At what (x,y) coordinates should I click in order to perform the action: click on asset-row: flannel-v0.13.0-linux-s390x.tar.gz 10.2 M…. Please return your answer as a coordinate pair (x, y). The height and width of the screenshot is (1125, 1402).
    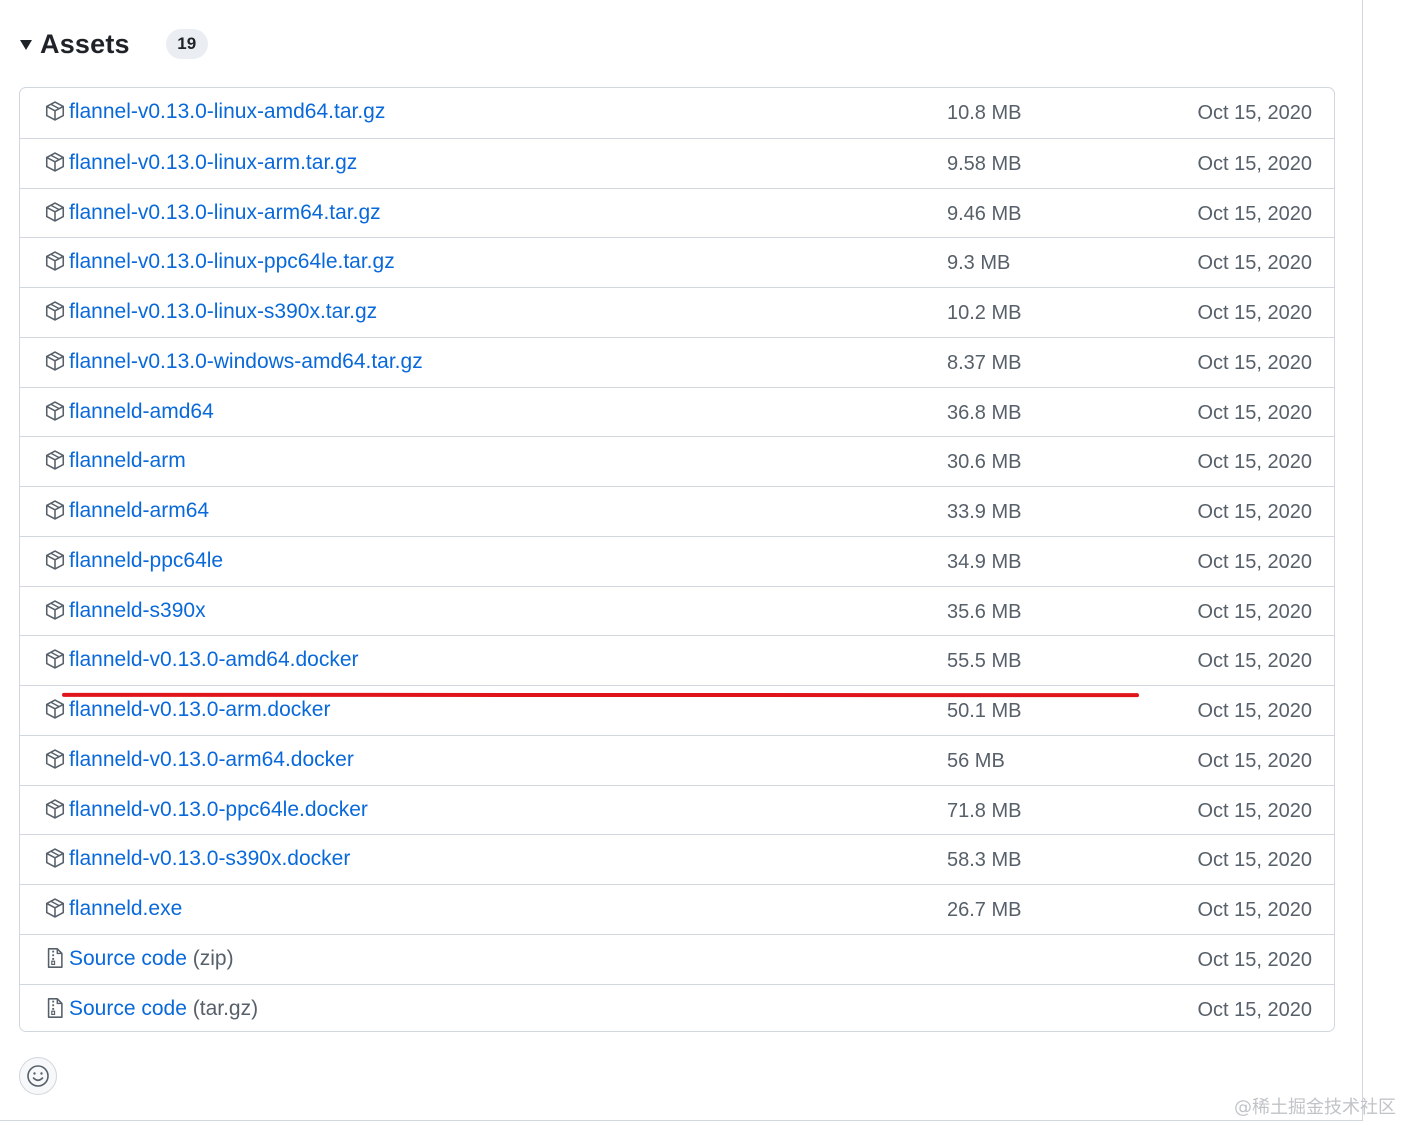
    Looking at the image, I should click on (677, 312).